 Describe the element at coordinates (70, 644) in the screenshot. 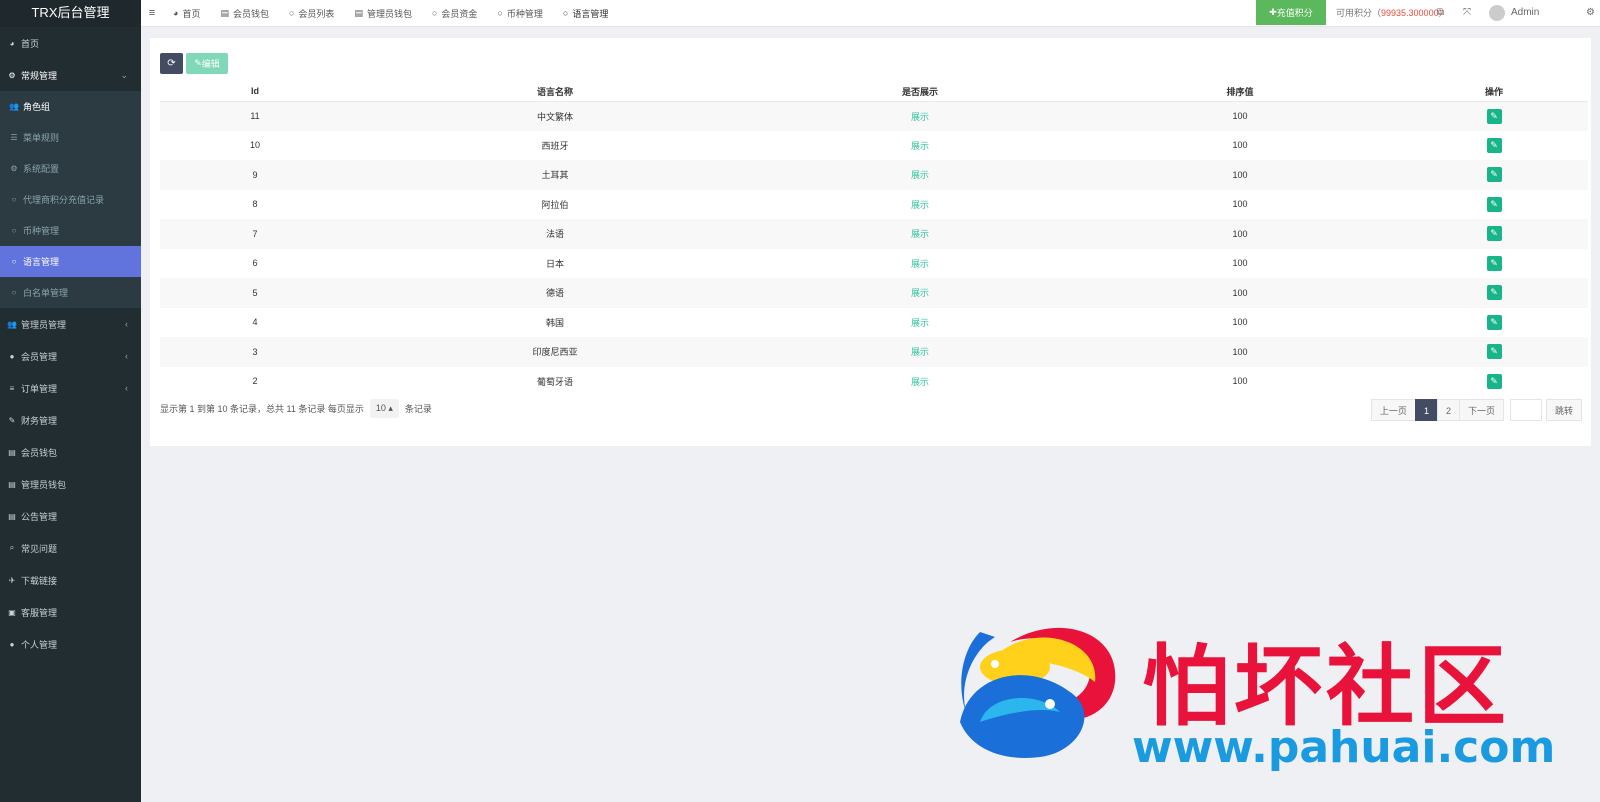

I see `sidebar-item-profile: ● 个人管理` at that location.